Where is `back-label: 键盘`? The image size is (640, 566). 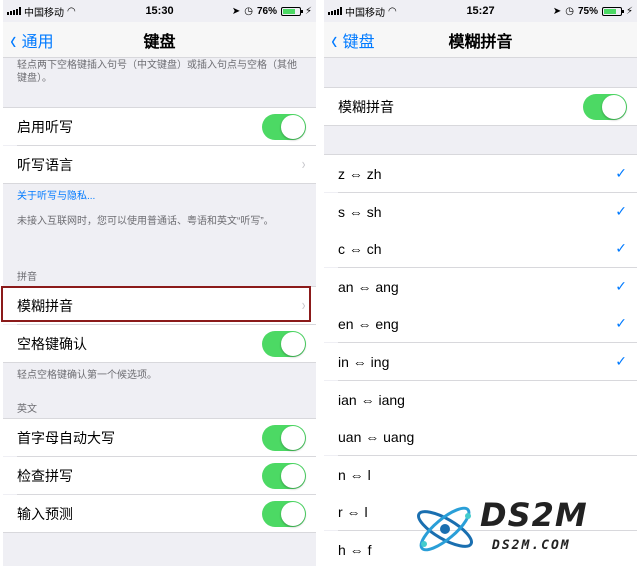
back-label: 键盘 is located at coordinates (358, 42).